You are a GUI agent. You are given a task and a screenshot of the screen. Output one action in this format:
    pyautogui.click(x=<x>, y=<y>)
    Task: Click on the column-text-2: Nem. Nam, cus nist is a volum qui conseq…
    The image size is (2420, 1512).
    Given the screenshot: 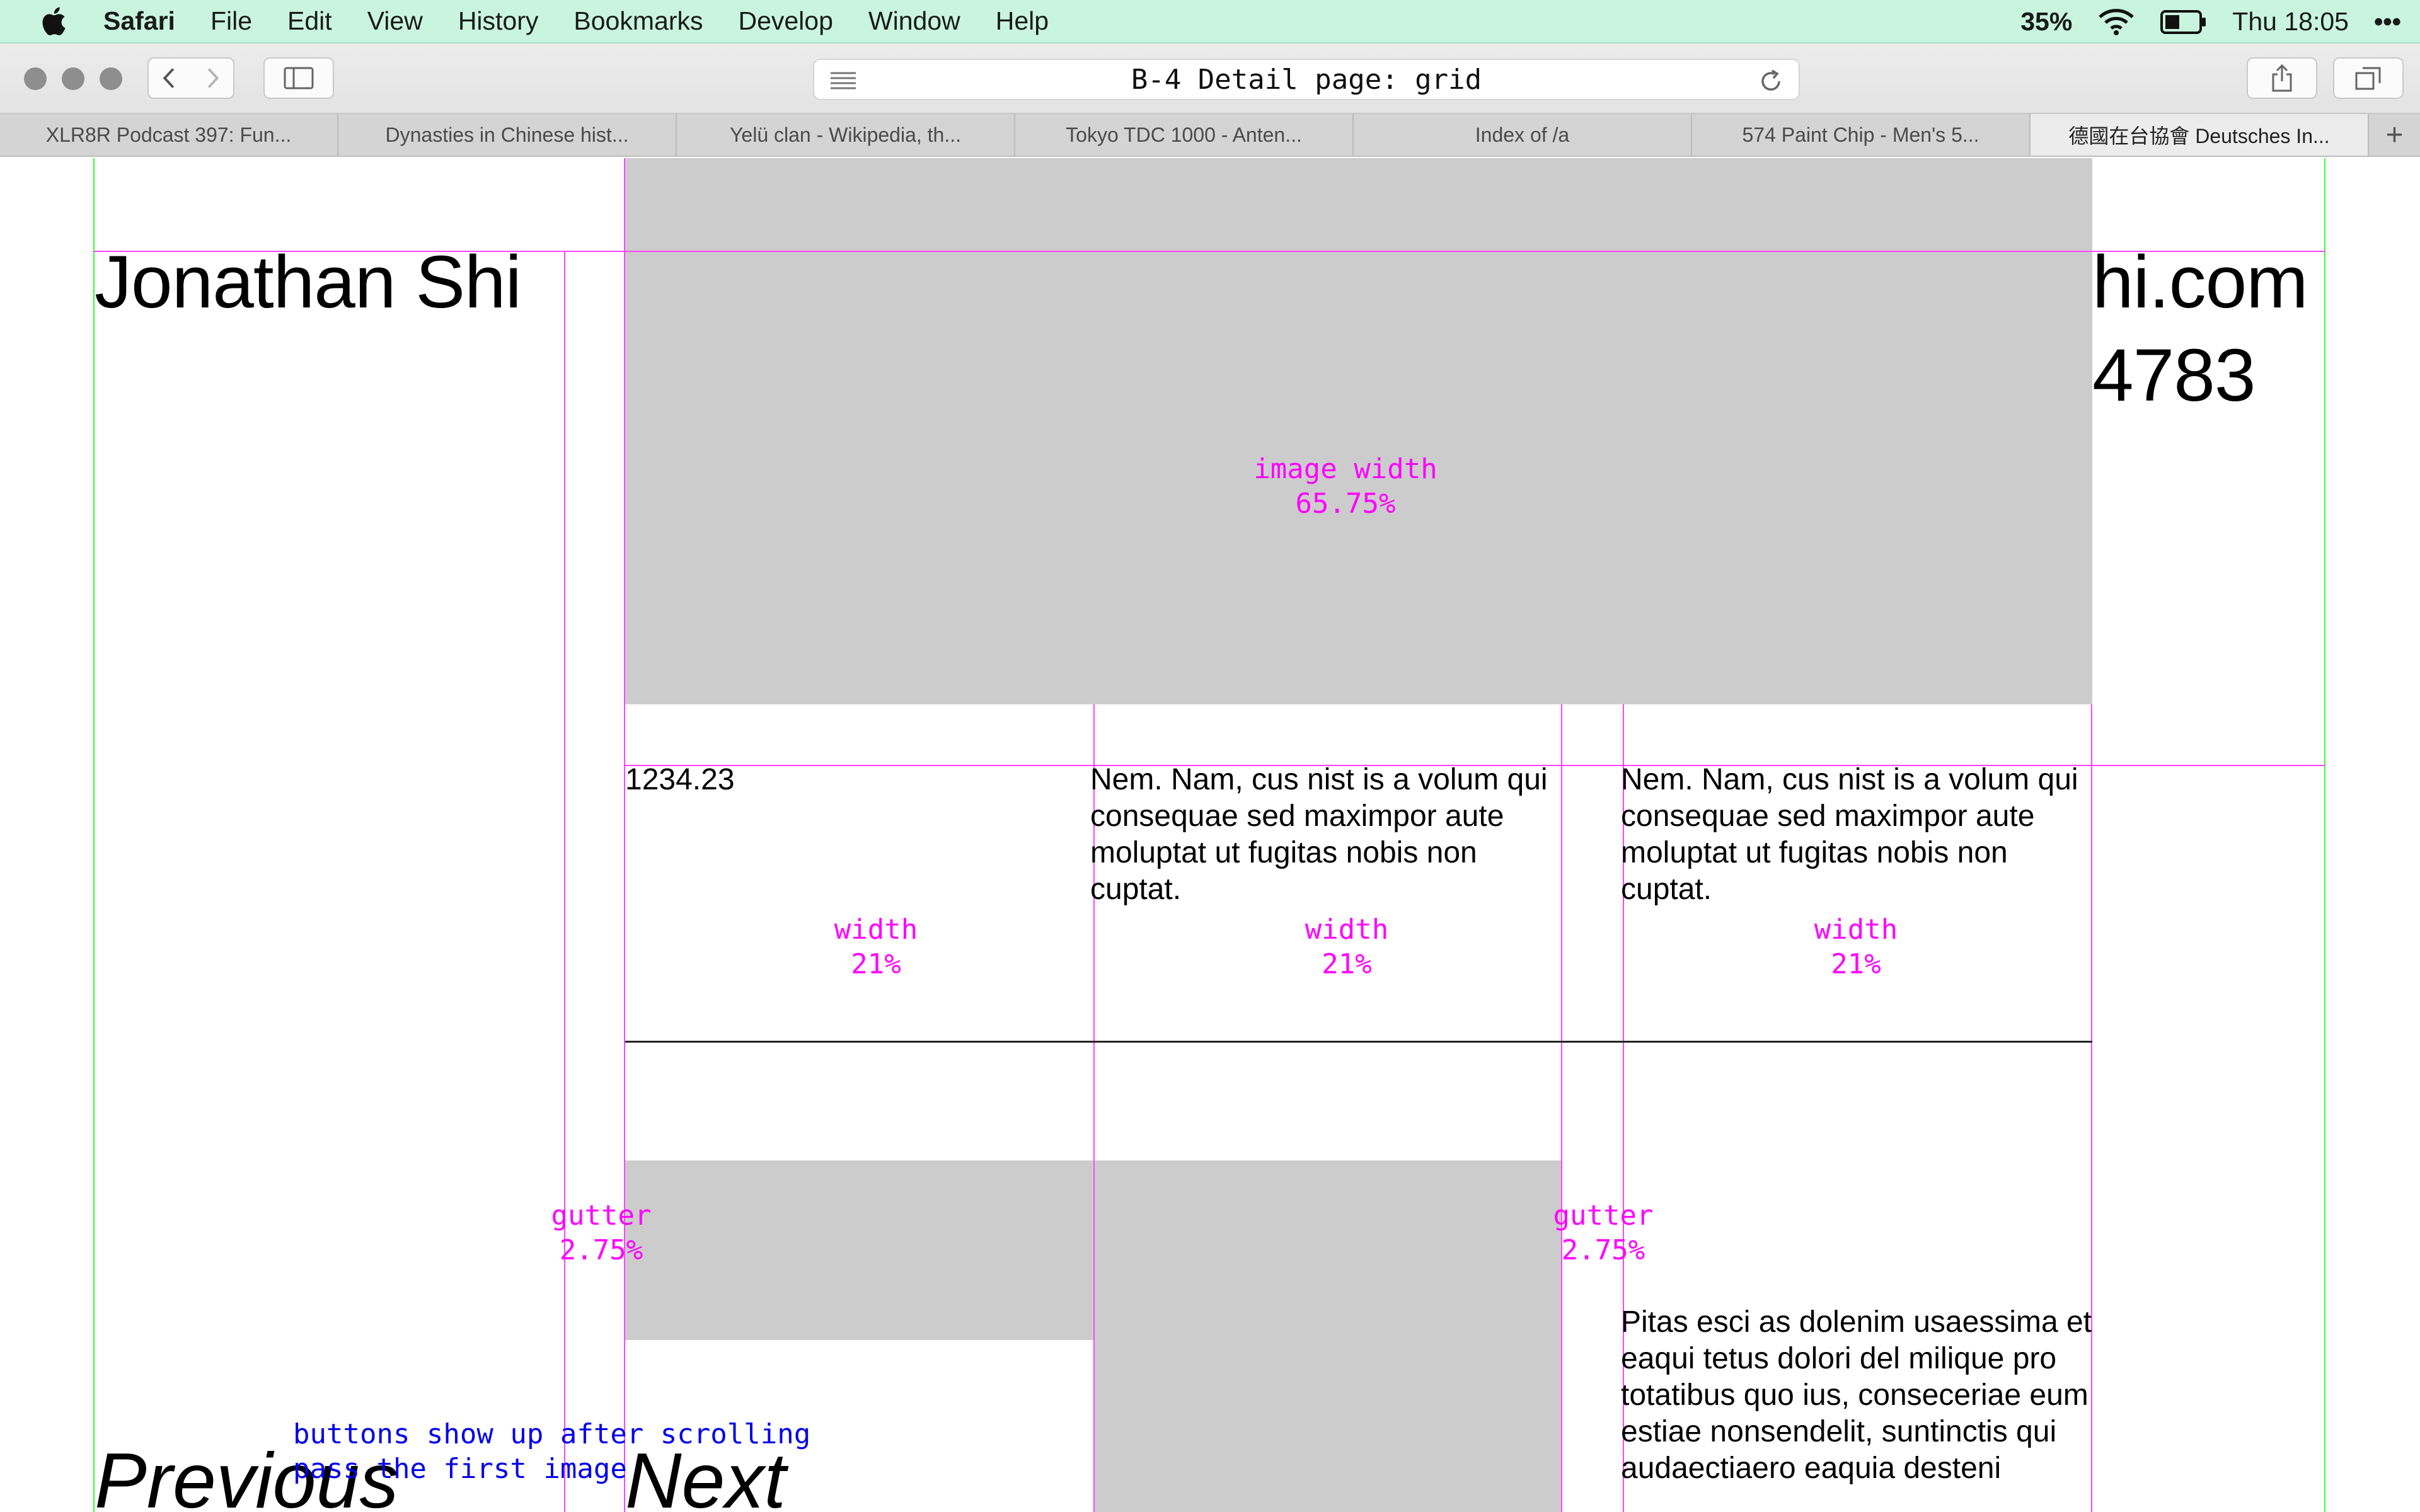 What is the action you would take?
    pyautogui.click(x=1850, y=834)
    